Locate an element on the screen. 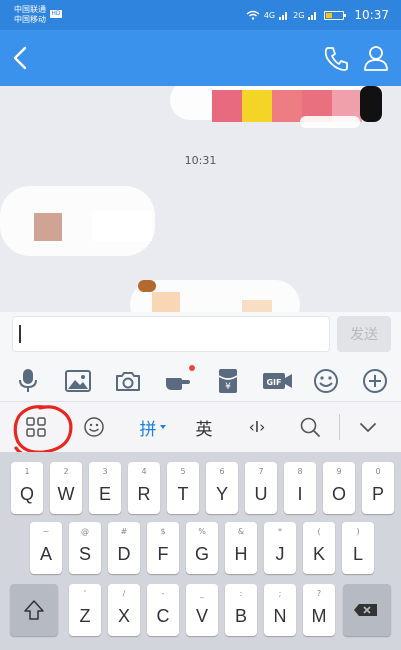 This screenshot has height=650, width=401. key-hint: # is located at coordinates (124, 531).